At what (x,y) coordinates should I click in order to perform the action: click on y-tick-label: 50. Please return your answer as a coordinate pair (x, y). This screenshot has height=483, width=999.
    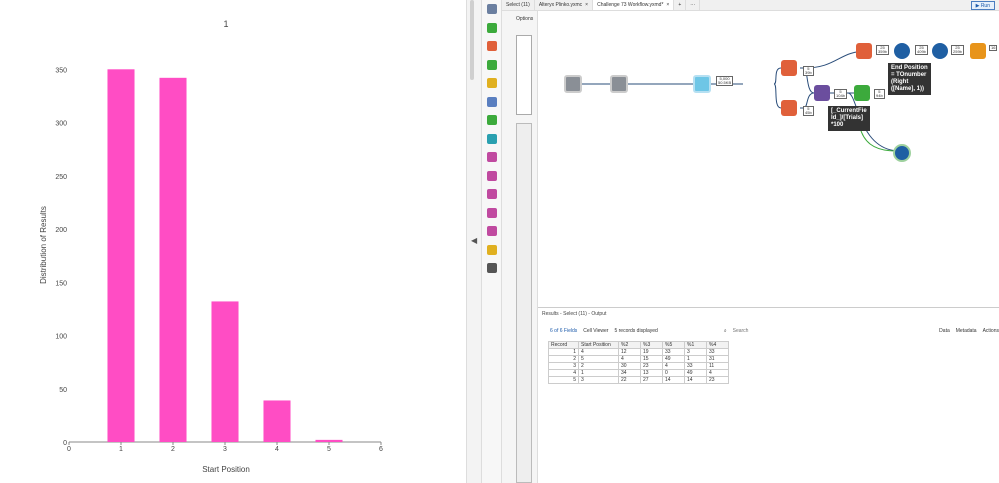
    Looking at the image, I should click on (63, 390).